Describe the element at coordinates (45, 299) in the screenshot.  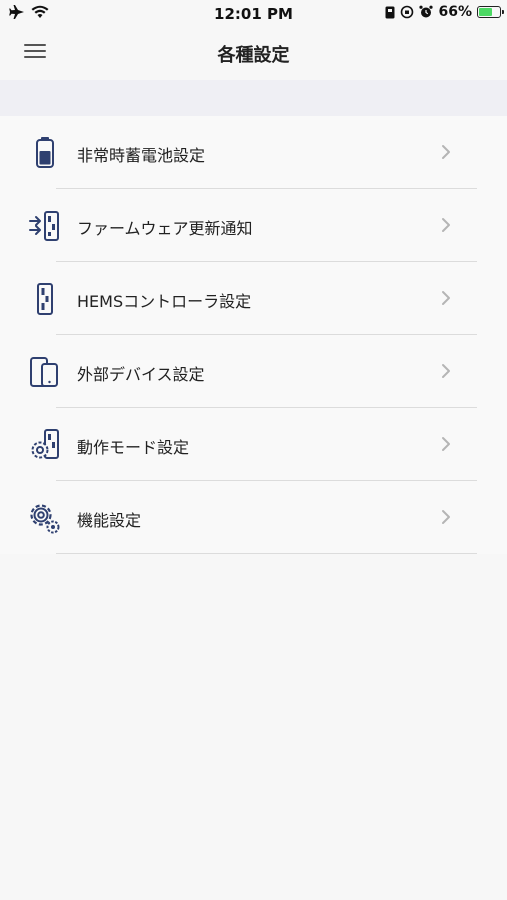
I see `hems-controller-icon` at that location.